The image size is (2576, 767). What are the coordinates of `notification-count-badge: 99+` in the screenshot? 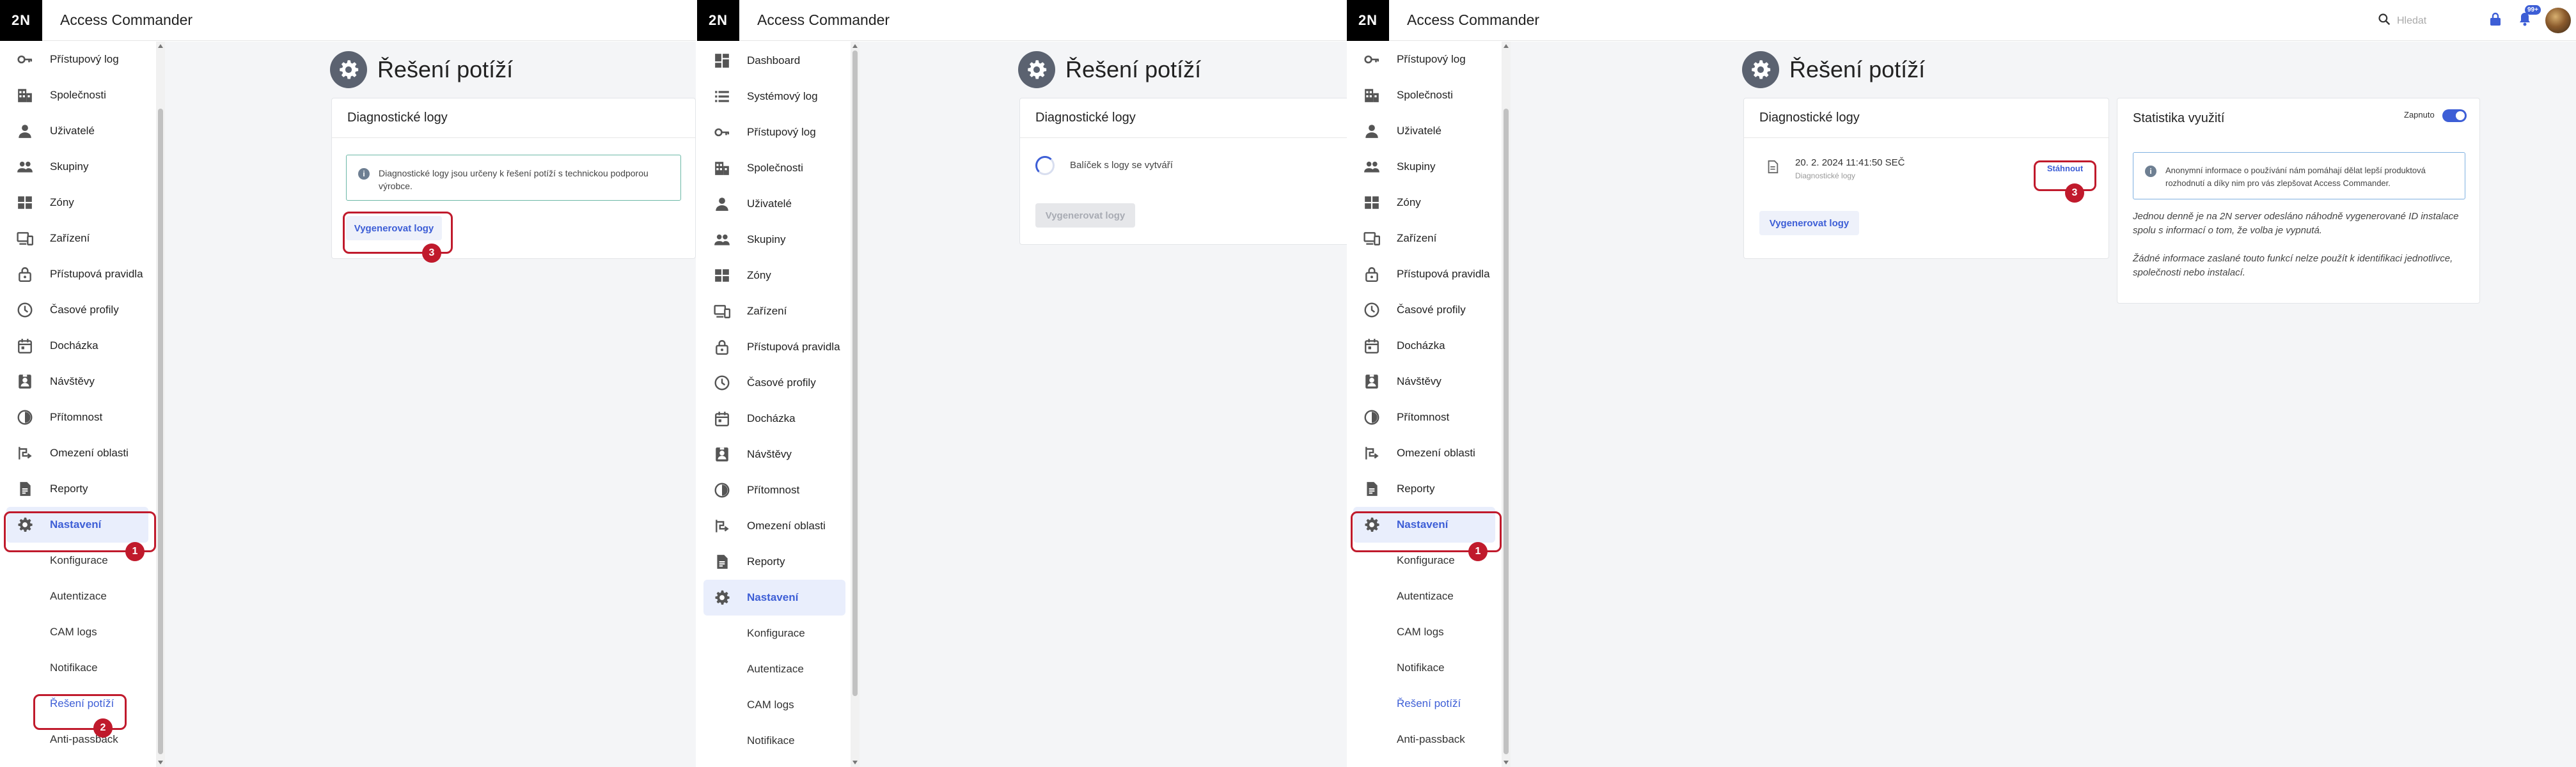 It's located at (2533, 10).